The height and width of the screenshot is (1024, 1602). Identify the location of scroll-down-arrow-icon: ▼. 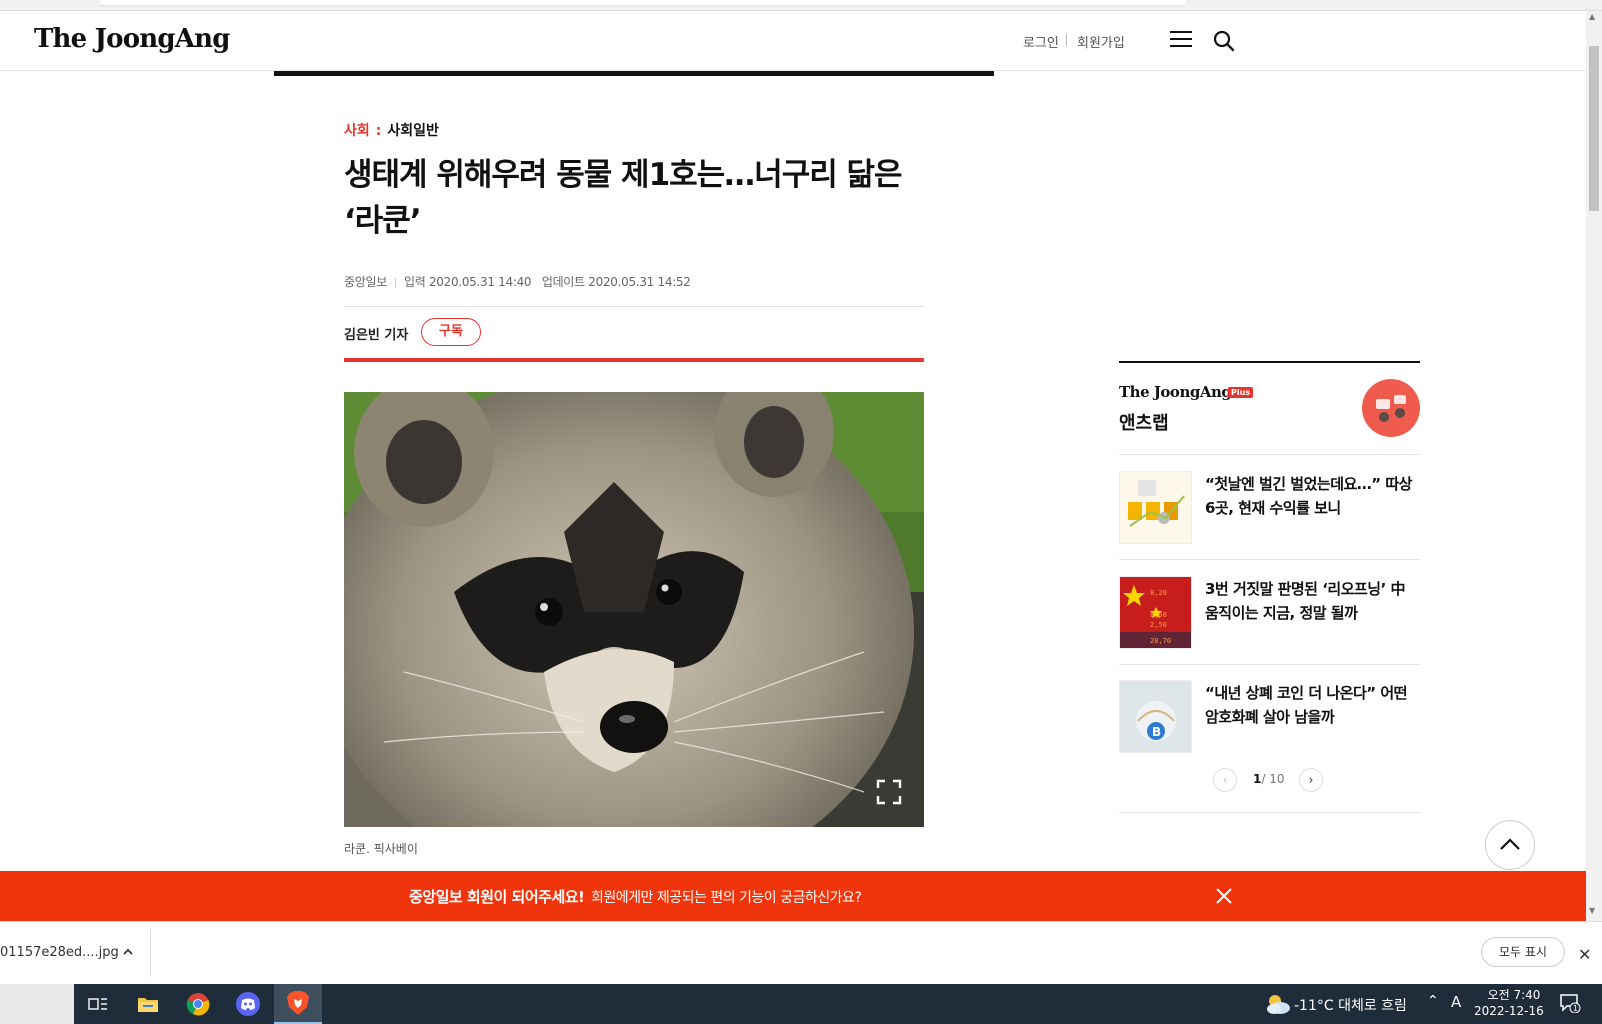
(1592, 910).